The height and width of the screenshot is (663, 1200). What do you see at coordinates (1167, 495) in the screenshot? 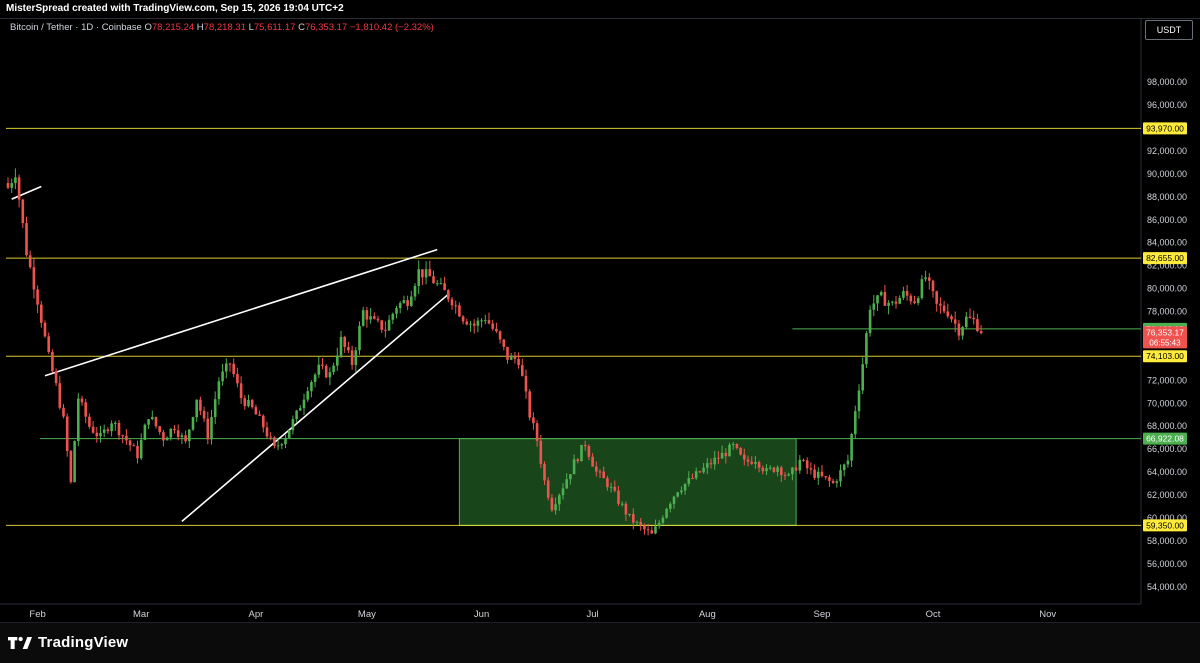
I see `price-tick-label: 62,000.00` at bounding box center [1167, 495].